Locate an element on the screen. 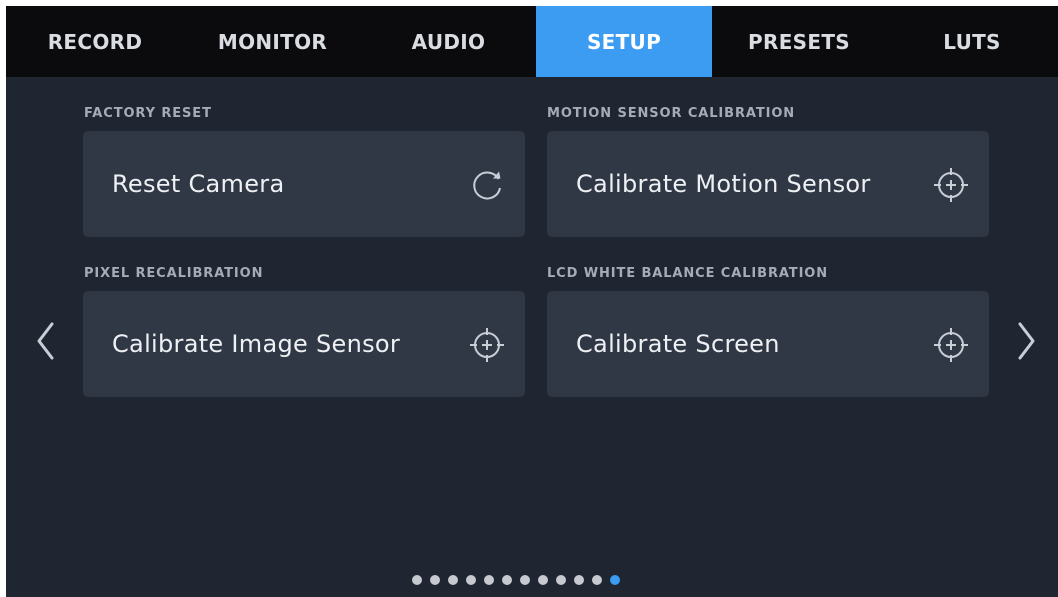 The height and width of the screenshot is (597, 1058). tab-bar: RECORD MONITOR AUDIO SETUP PRESETS LUTS is located at coordinates (532, 41).